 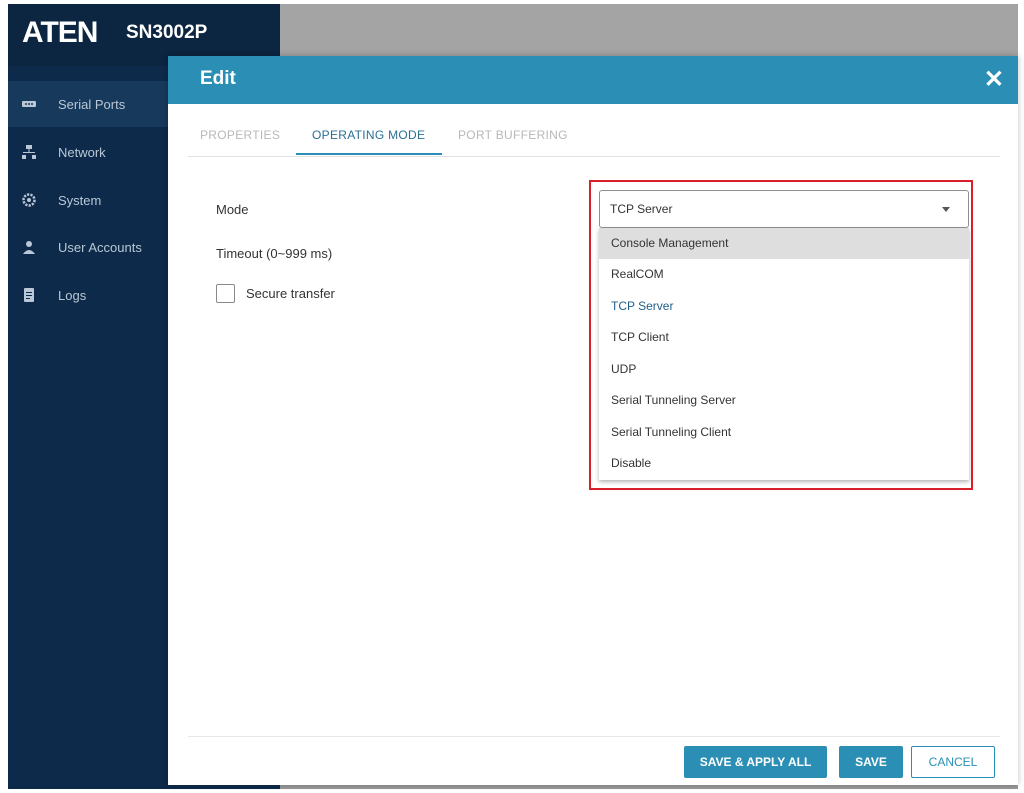 What do you see at coordinates (594, 140) in the screenshot?
I see `tab-bar: PROPERTIES OPERATING MODE PORT BUFFERING` at bounding box center [594, 140].